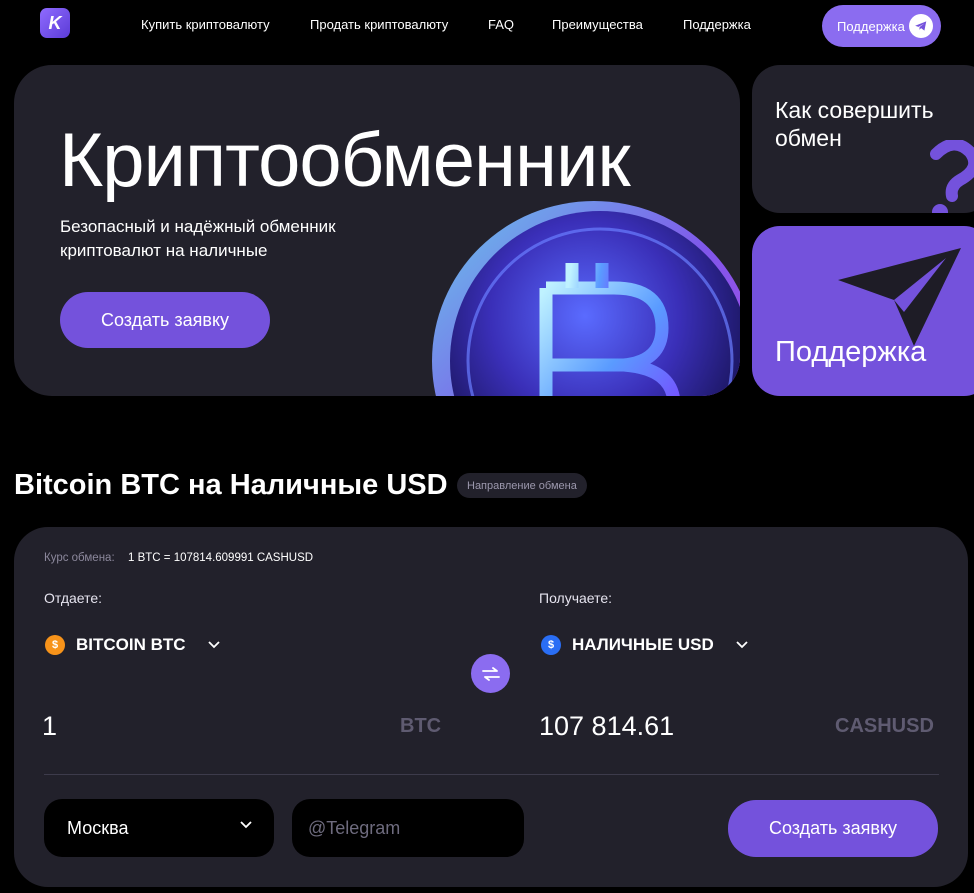 This screenshot has width=974, height=893. Describe the element at coordinates (98, 827) in the screenshot. I see `city-value: Москва` at that location.